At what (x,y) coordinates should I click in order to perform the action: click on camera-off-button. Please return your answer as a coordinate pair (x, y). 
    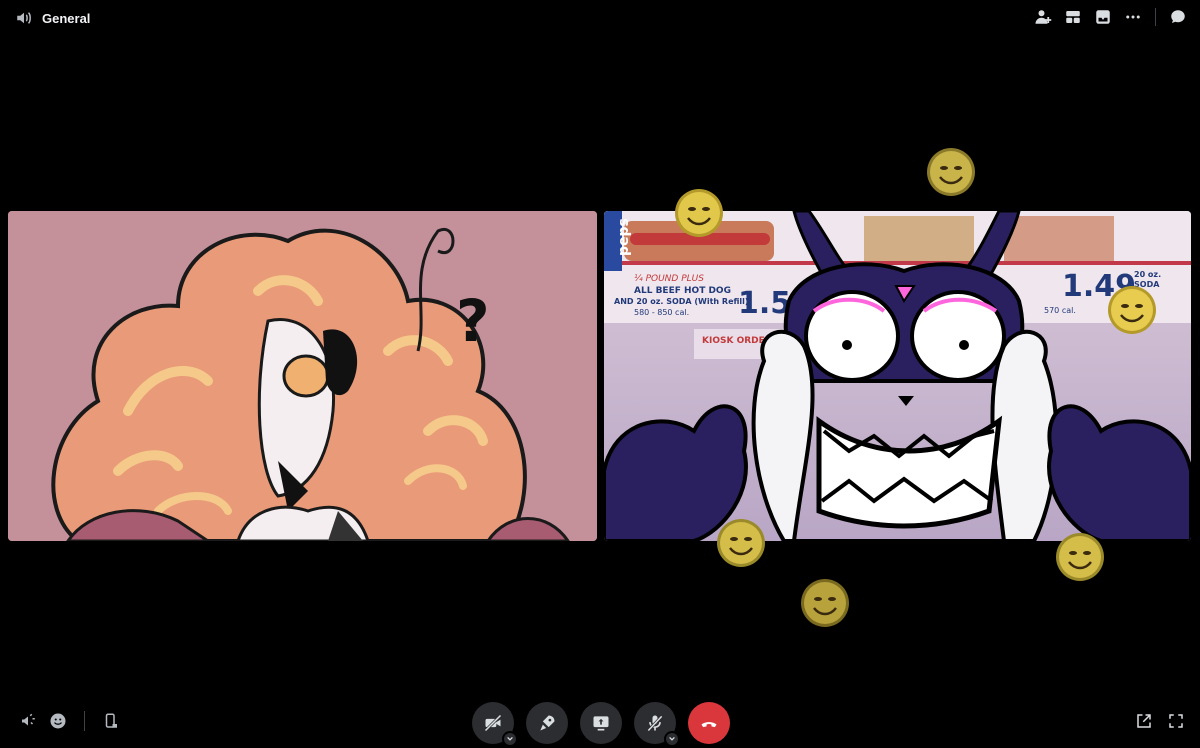
    Looking at the image, I should click on (495, 724).